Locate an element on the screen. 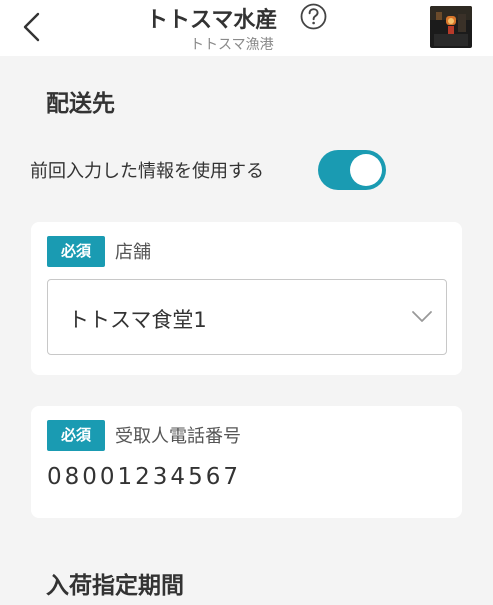 The height and width of the screenshot is (605, 493). question-circle-icon is located at coordinates (313, 16).